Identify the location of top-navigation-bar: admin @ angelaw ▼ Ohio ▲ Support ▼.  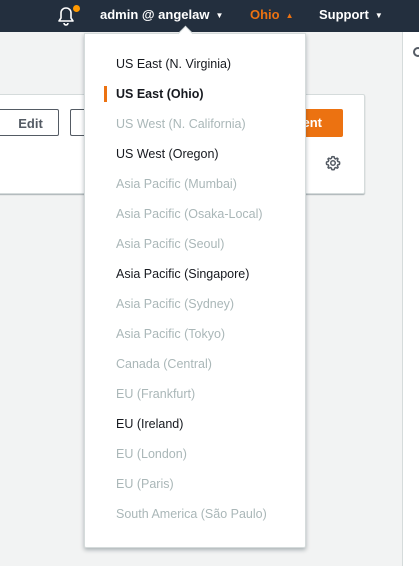
(209, 16).